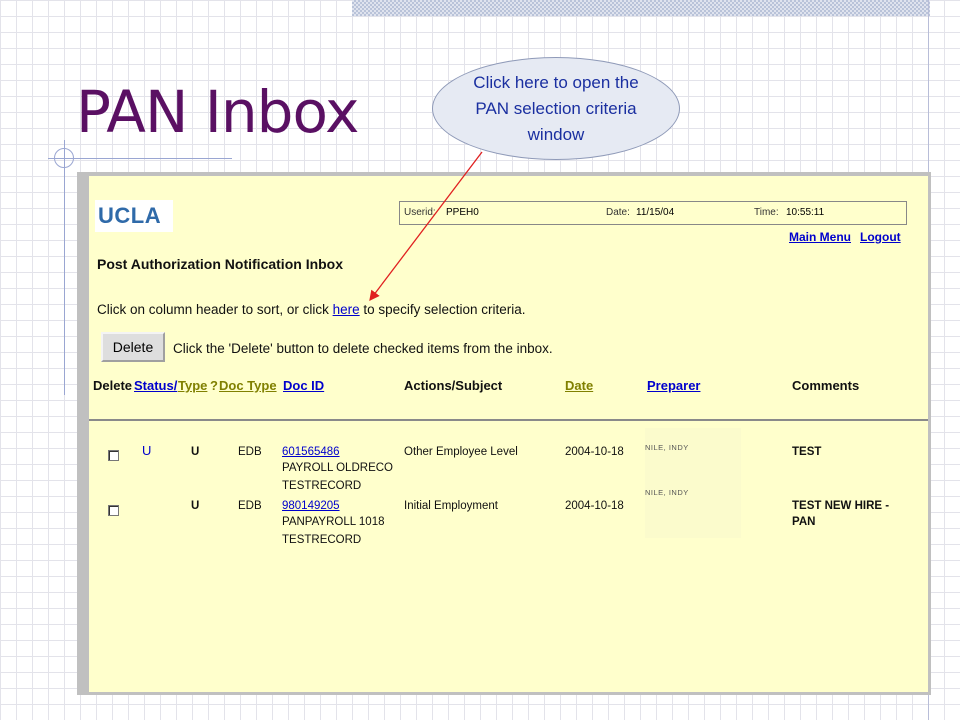 The width and height of the screenshot is (960, 720). Describe the element at coordinates (337, 468) in the screenshot. I see `row-subject-line1: PAYROLL OLDRECO` at that location.